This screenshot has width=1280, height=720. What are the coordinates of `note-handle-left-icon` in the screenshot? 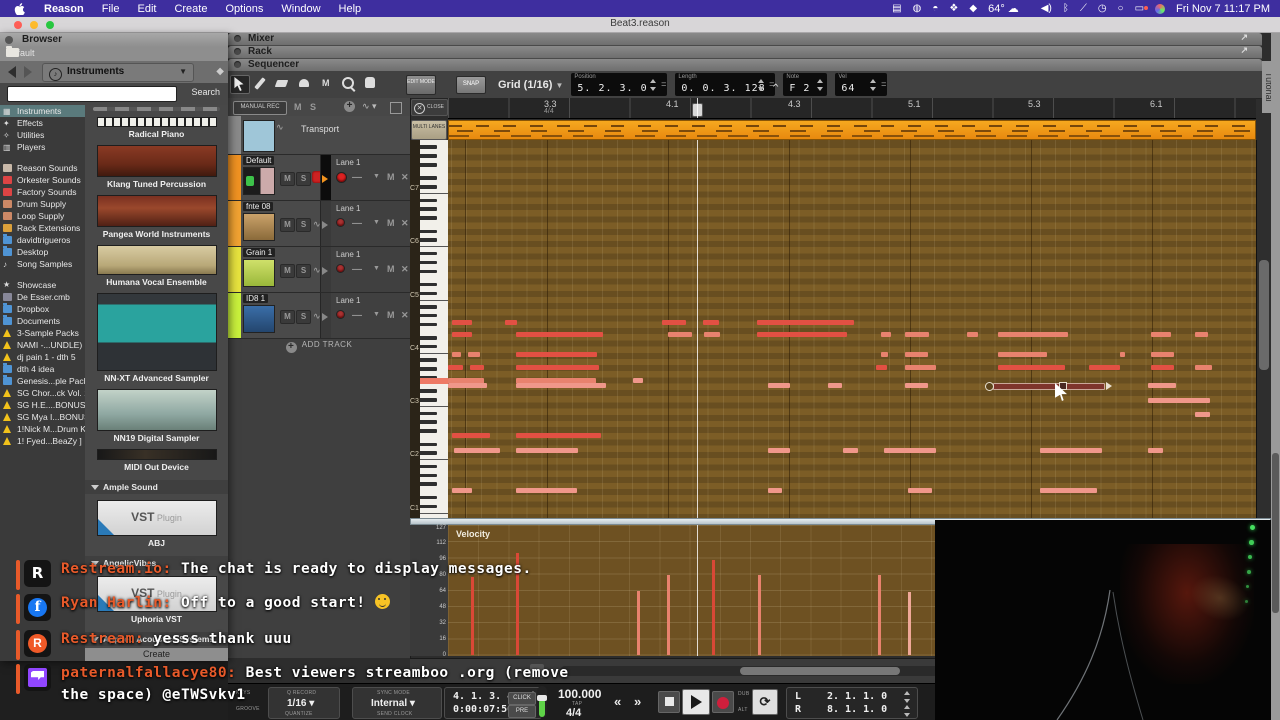 It's located at (989, 386).